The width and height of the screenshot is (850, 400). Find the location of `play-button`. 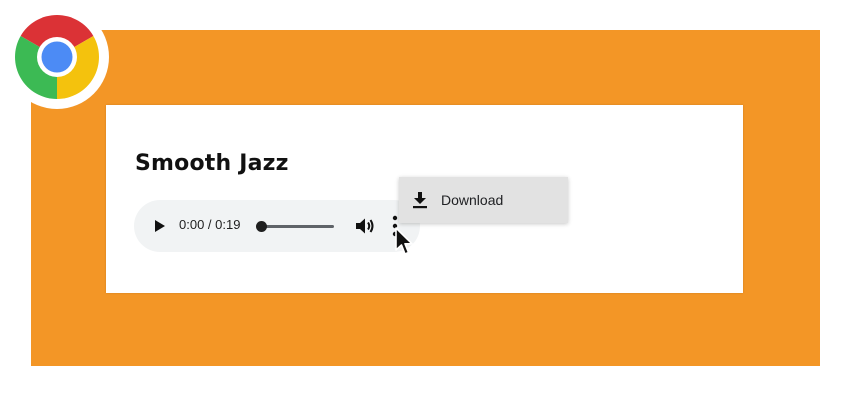

play-button is located at coordinates (160, 226).